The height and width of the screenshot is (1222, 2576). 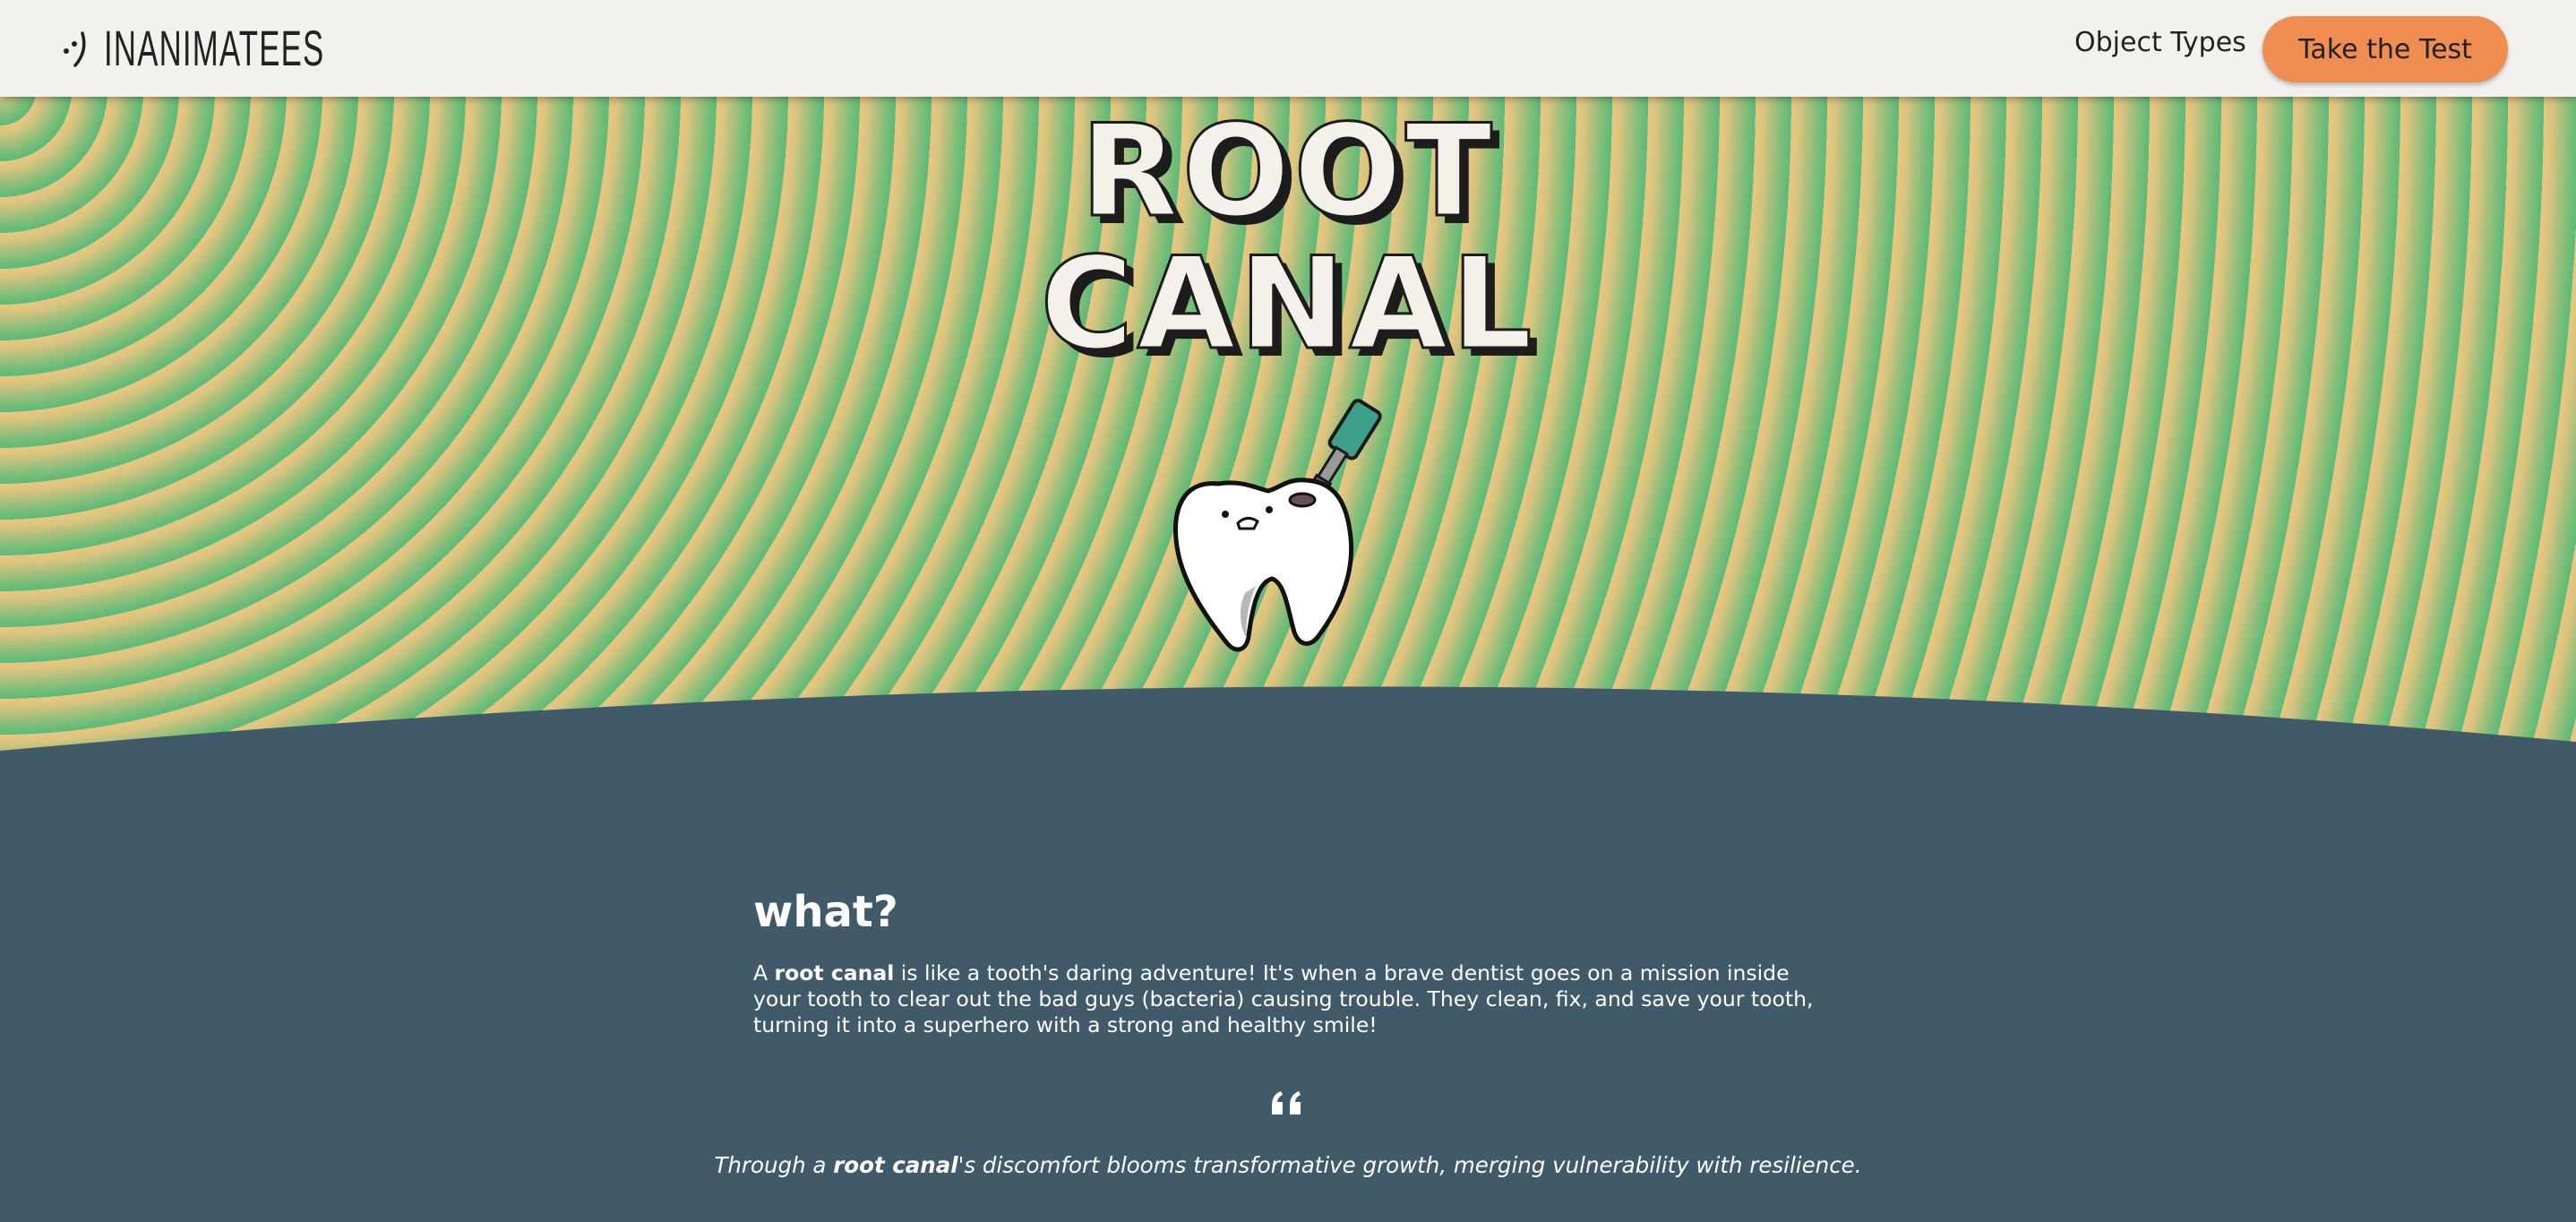 I want to click on description-prefix: A, so click(x=764, y=973).